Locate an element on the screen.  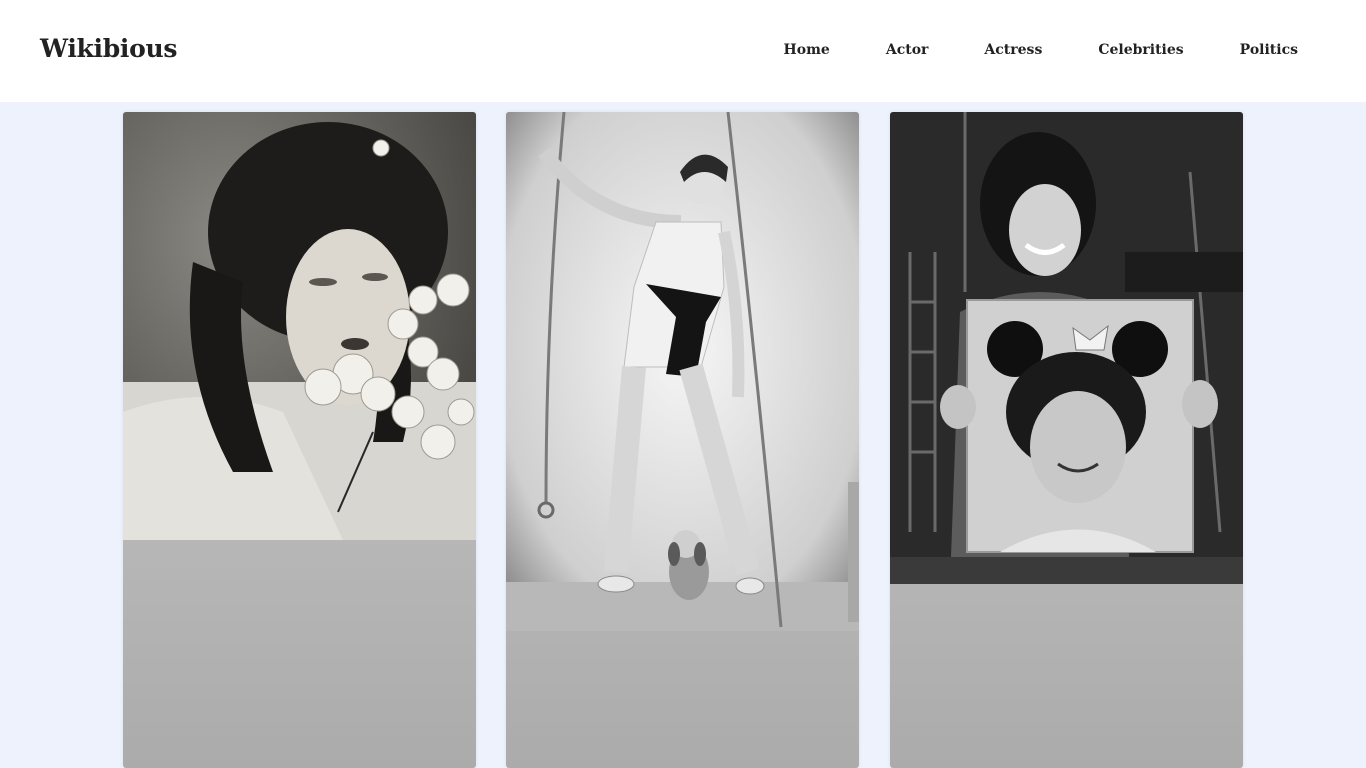
main-nav: Home Actor Actress Celebrities Politics is located at coordinates (1041, 50).